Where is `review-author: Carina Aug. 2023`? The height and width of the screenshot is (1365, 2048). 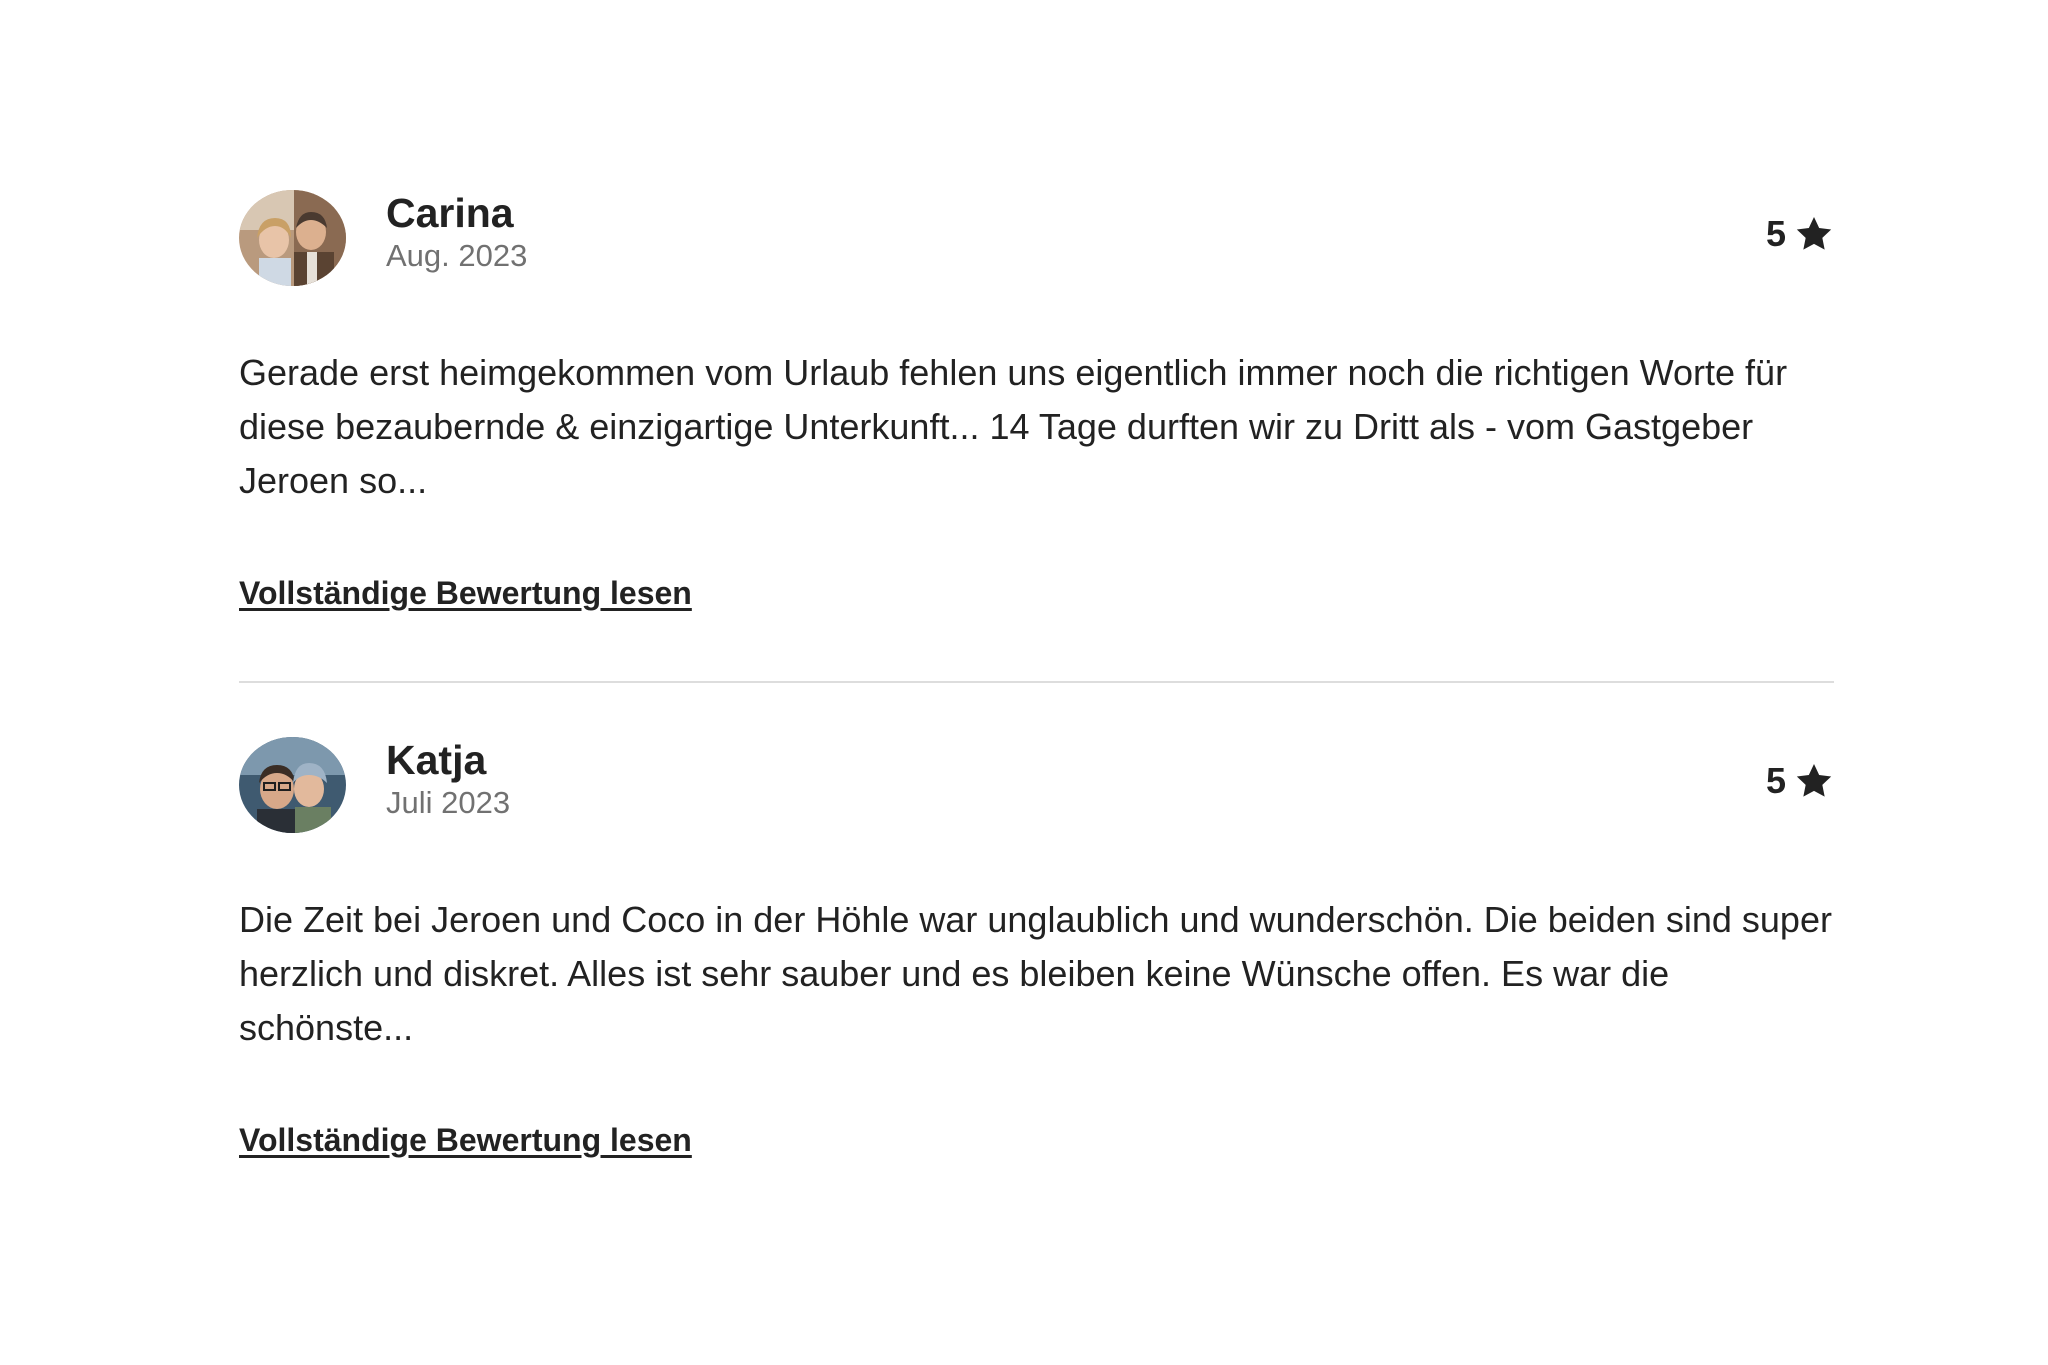 review-author: Carina Aug. 2023 is located at coordinates (456, 233).